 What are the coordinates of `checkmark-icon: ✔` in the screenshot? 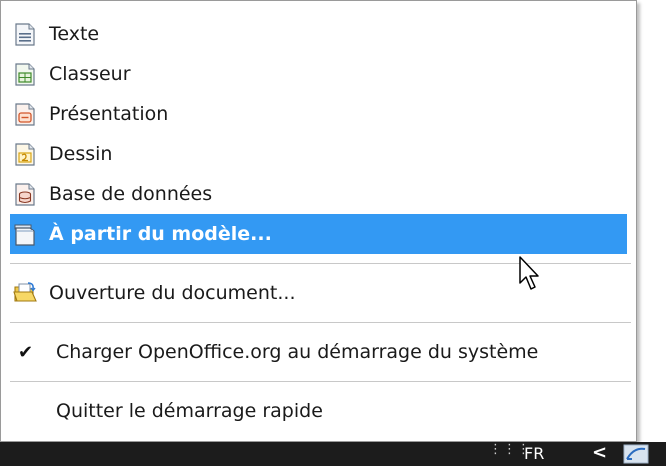 It's located at (26, 352).